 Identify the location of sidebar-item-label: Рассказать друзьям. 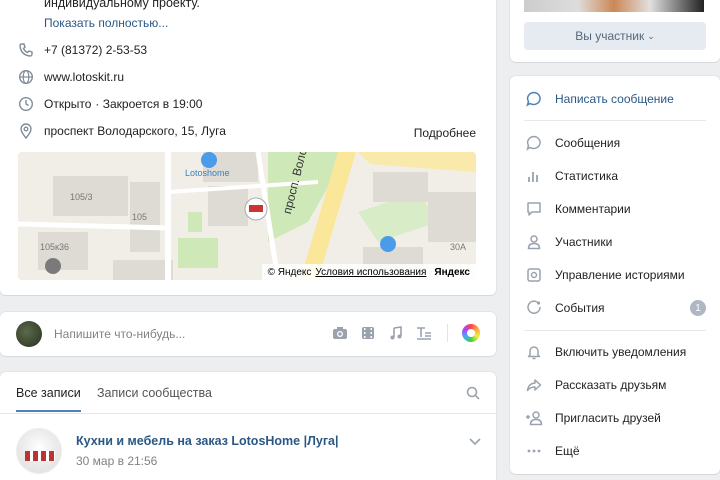
(611, 385).